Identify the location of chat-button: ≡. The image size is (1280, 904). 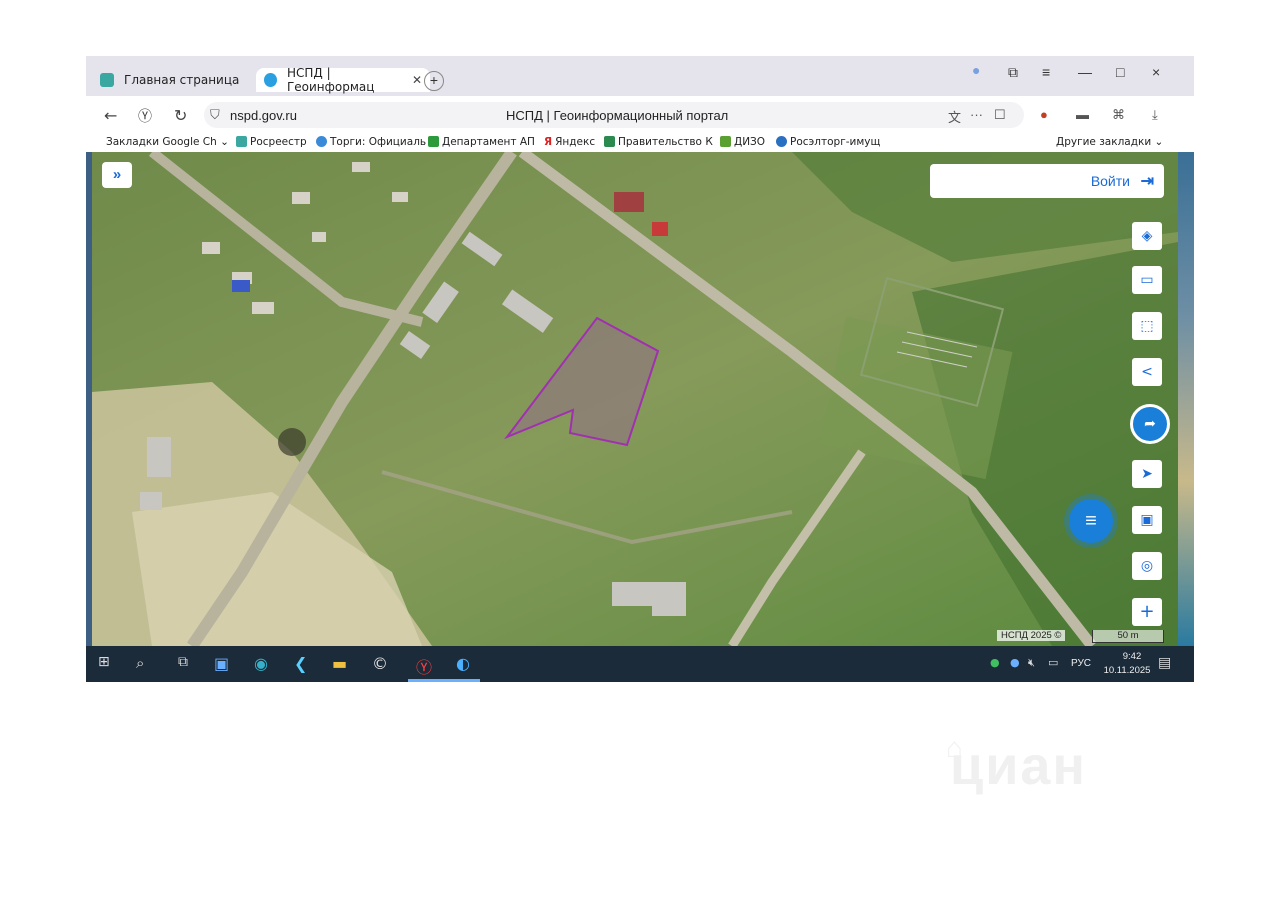
(1091, 521).